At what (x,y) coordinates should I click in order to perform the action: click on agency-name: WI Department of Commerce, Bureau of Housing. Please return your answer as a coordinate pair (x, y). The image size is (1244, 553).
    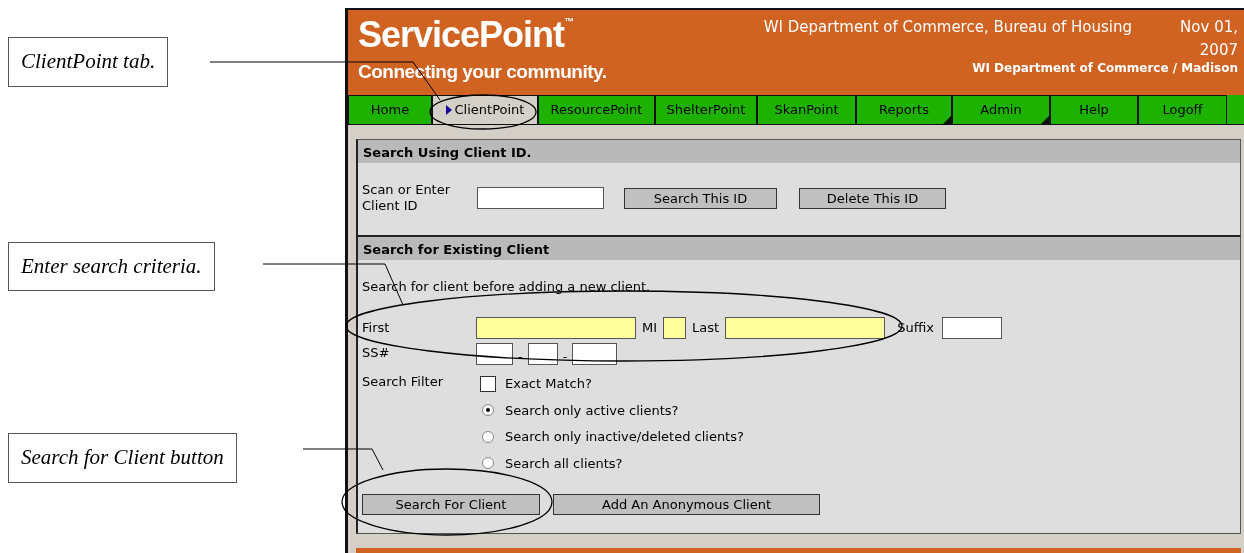
    Looking at the image, I should click on (947, 27).